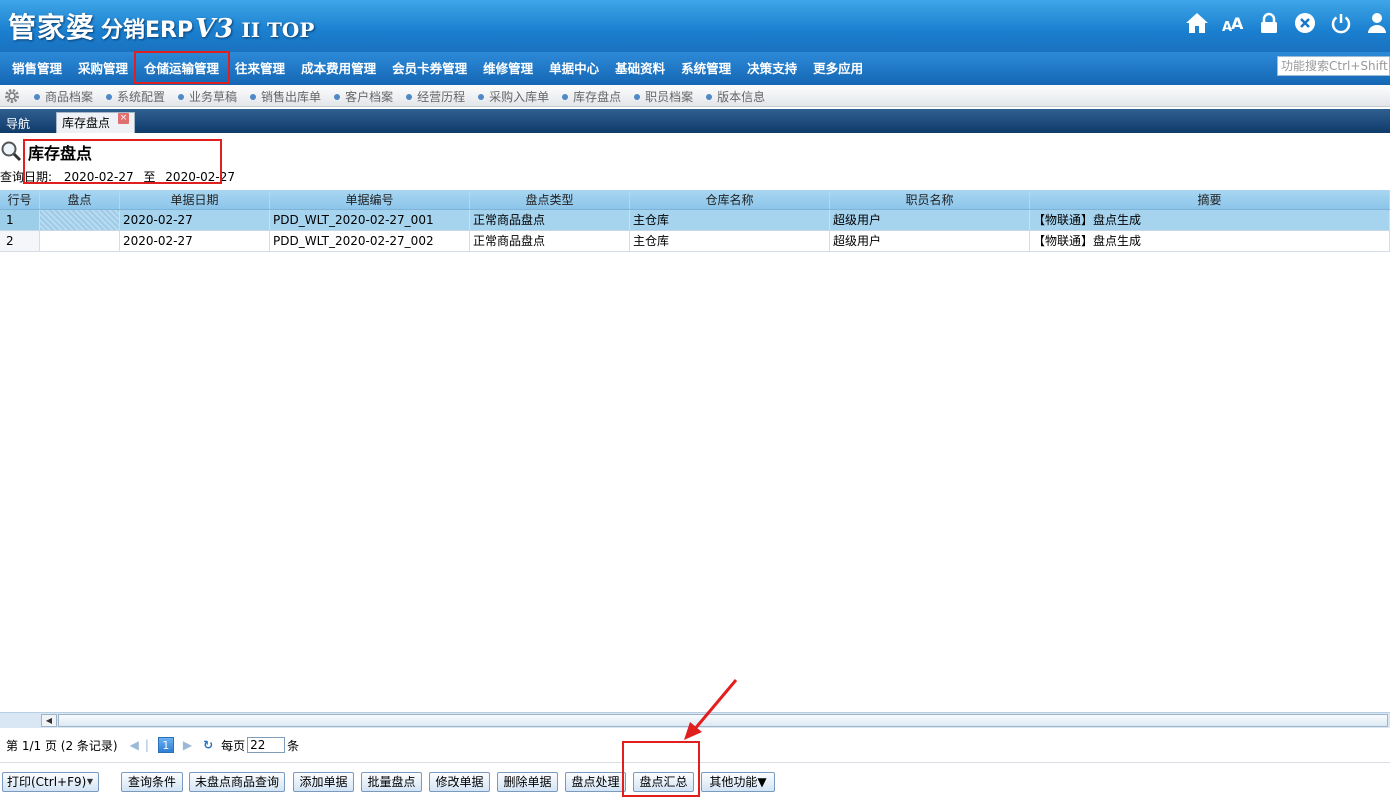  Describe the element at coordinates (266, 745) in the screenshot. I see `per-page-input: 22` at that location.